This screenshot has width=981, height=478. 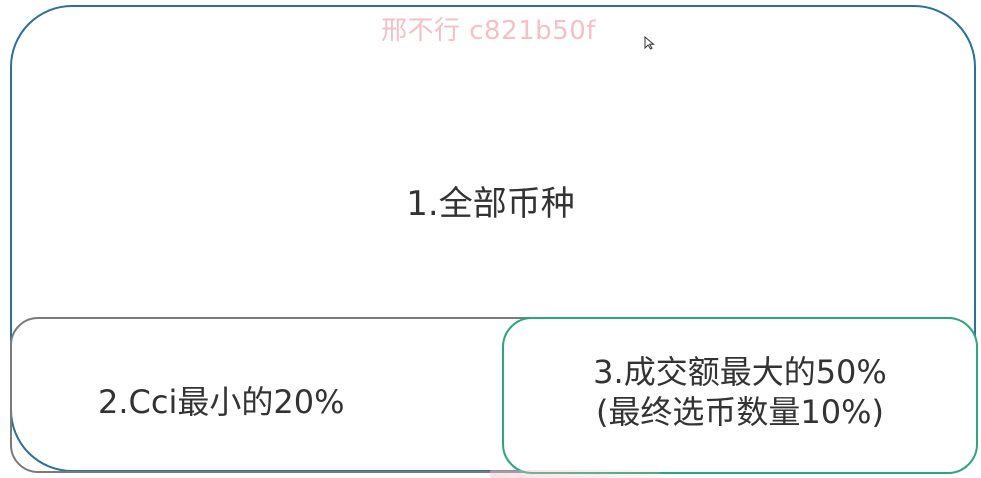 I want to click on volume-max-label: 3.成交额最大的50% (最终选币数量10%), so click(x=740, y=392).